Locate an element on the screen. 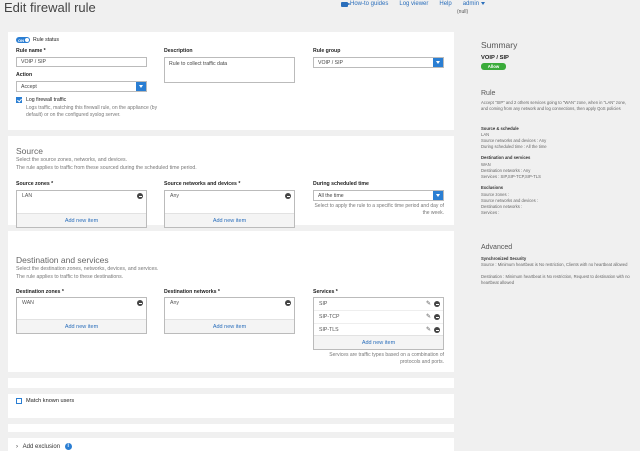  schedule-value: All the time is located at coordinates (331, 196).